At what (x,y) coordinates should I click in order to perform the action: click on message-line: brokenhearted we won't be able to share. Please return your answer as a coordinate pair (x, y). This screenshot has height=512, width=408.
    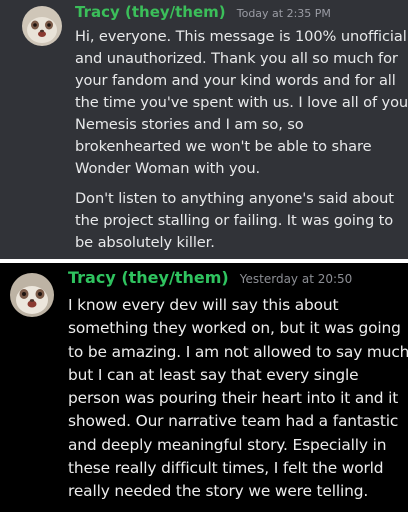
    Looking at the image, I should click on (223, 146).